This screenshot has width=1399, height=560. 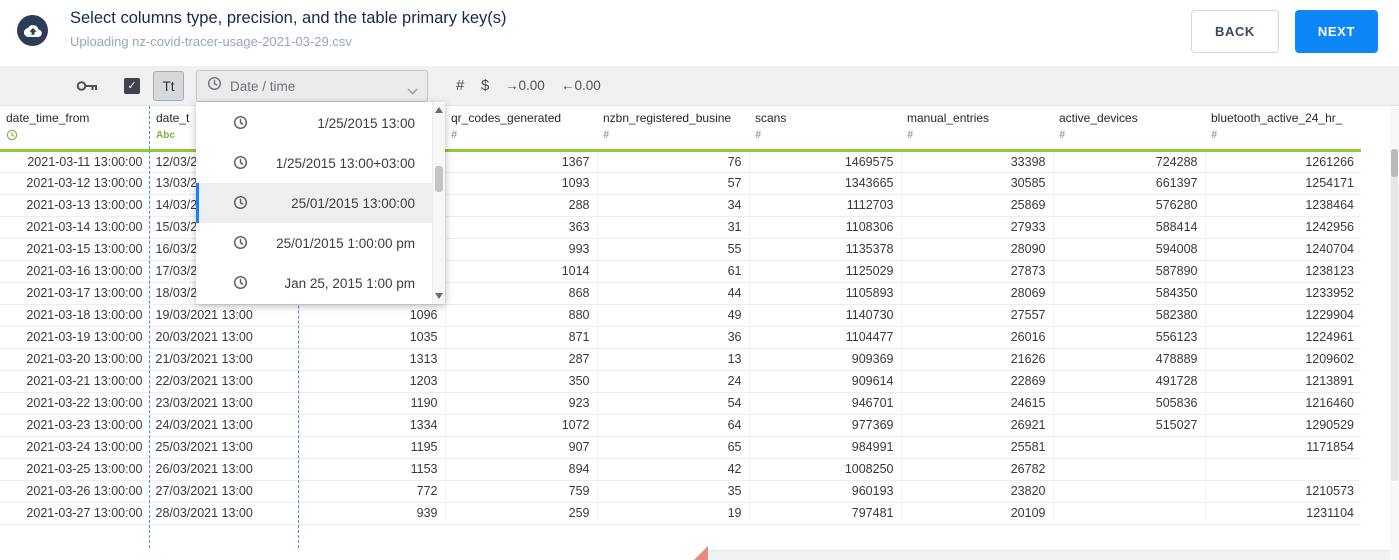 I want to click on format-option: 1/25/2015 13:00+03:00, so click(x=314, y=163).